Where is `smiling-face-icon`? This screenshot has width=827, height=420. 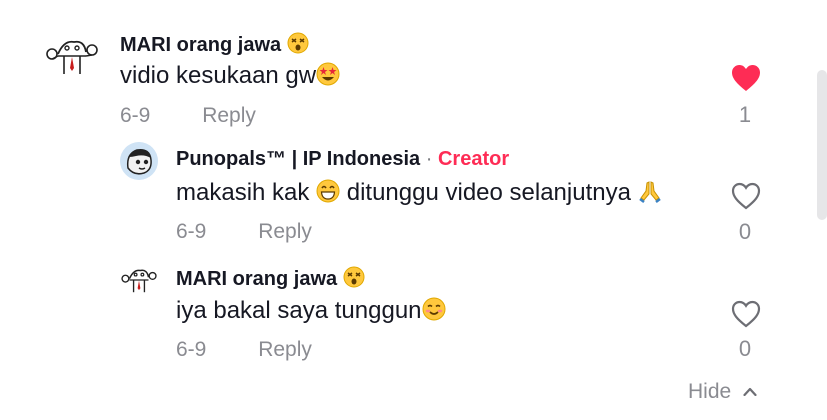
smiling-face-icon is located at coordinates (434, 312).